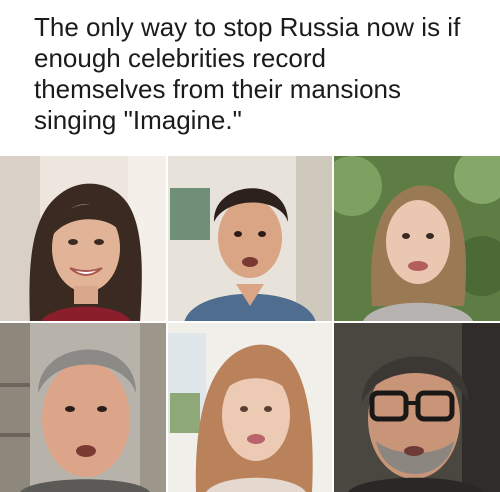 The height and width of the screenshot is (492, 500). I want to click on caption-line-2: enough celebrities record, so click(180, 58).